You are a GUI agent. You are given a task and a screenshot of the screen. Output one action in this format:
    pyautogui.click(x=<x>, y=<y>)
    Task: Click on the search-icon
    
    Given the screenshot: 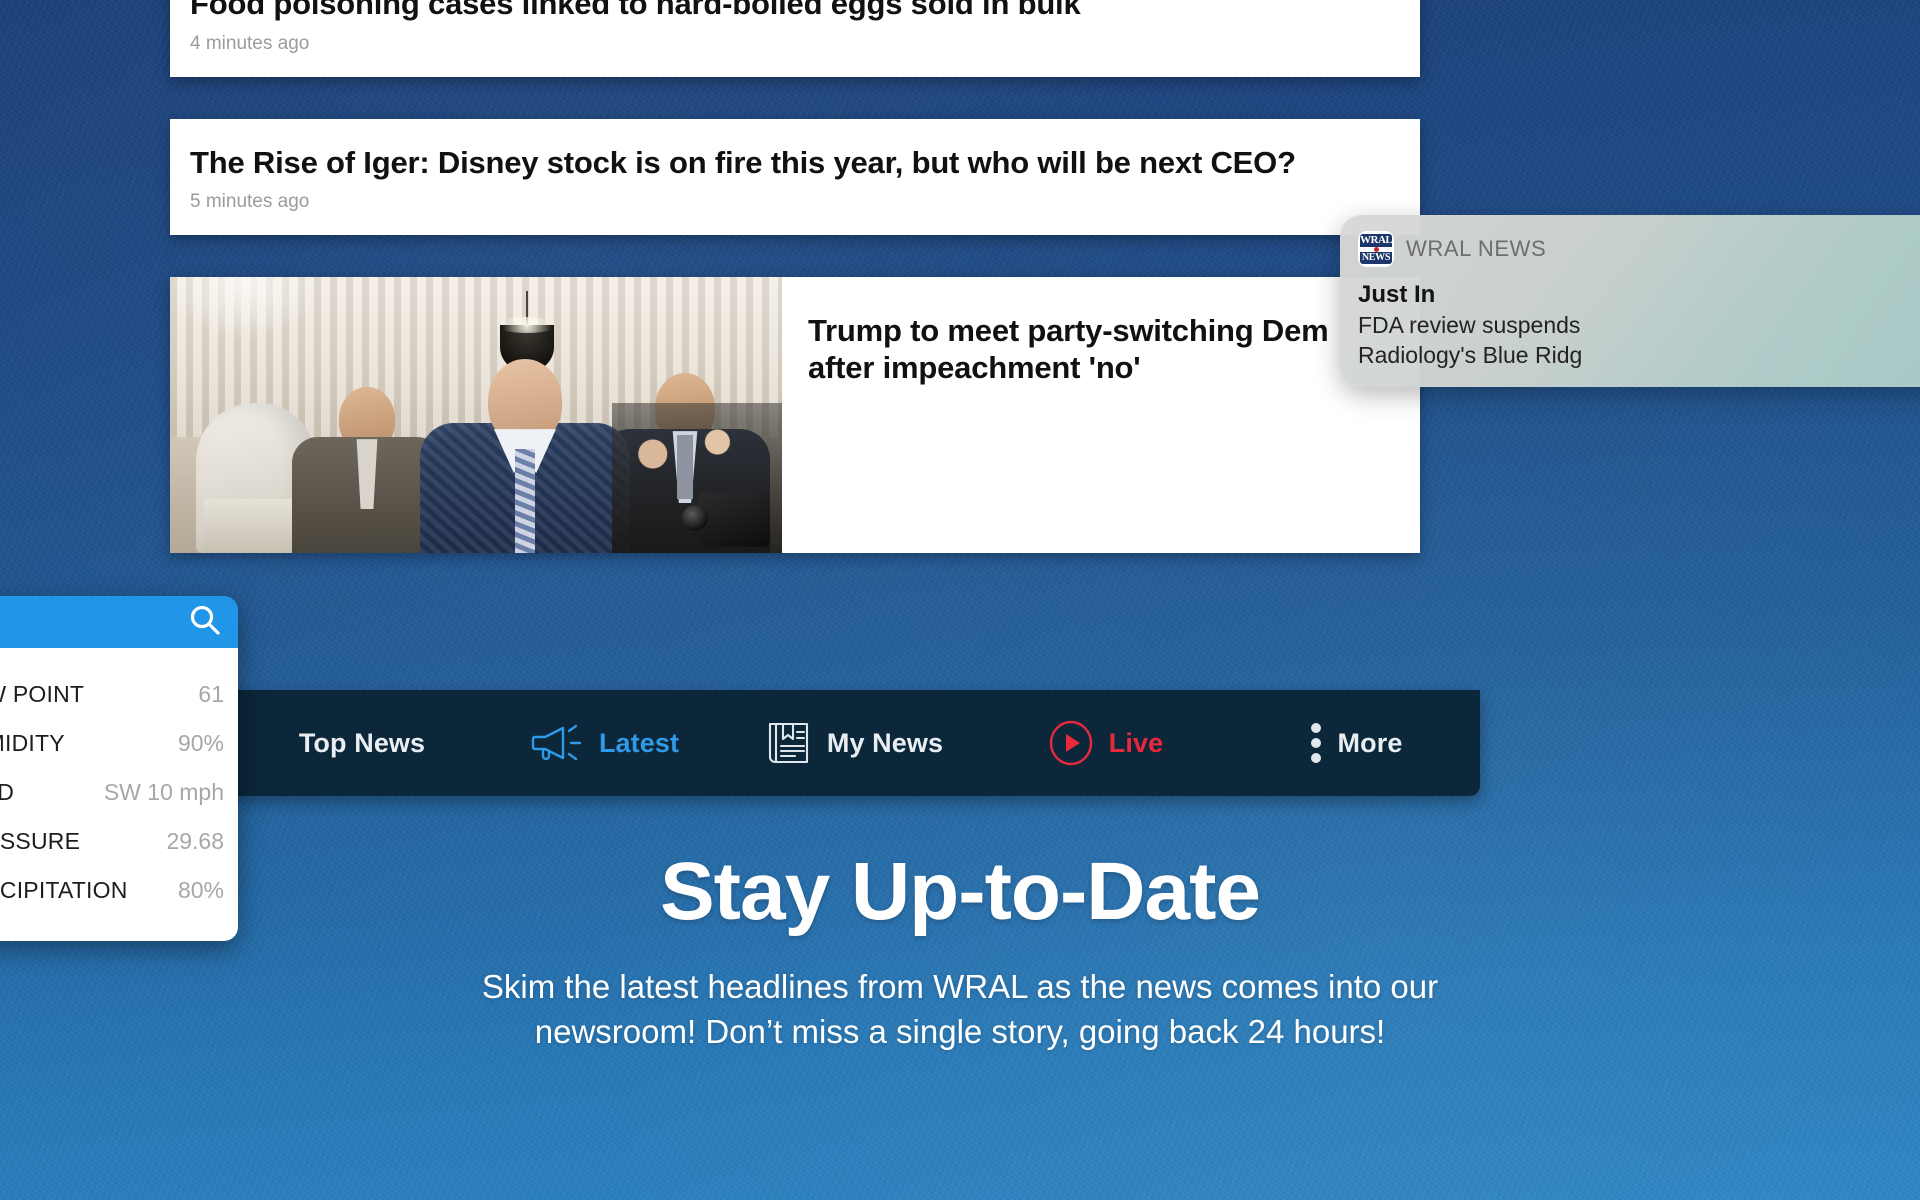 What is the action you would take?
    pyautogui.click(x=205, y=622)
    